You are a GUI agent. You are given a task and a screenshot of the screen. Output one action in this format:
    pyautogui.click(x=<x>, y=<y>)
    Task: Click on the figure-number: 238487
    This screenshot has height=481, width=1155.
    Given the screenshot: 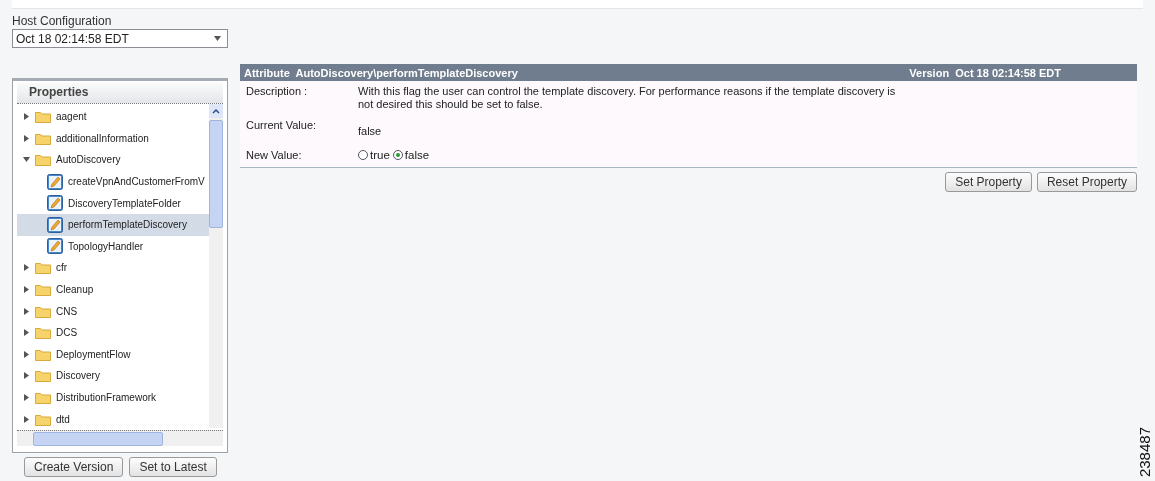 What is the action you would take?
    pyautogui.click(x=1144, y=451)
    